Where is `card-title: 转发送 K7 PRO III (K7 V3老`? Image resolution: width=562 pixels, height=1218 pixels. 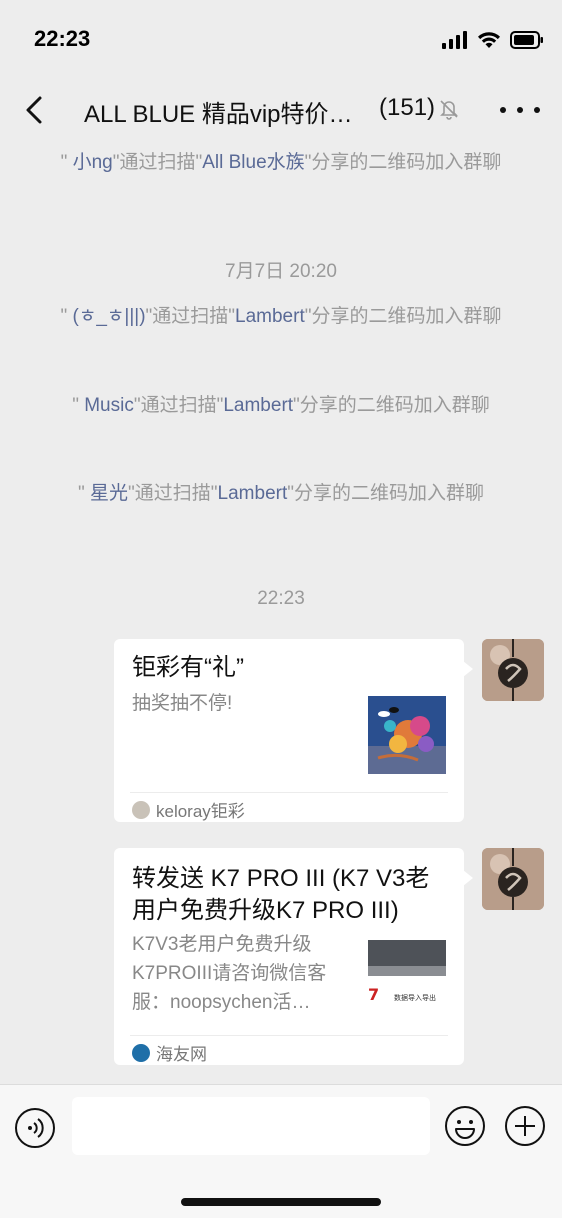
card-title: 转发送 K7 PRO III (K7 V3老 is located at coordinates (281, 878).